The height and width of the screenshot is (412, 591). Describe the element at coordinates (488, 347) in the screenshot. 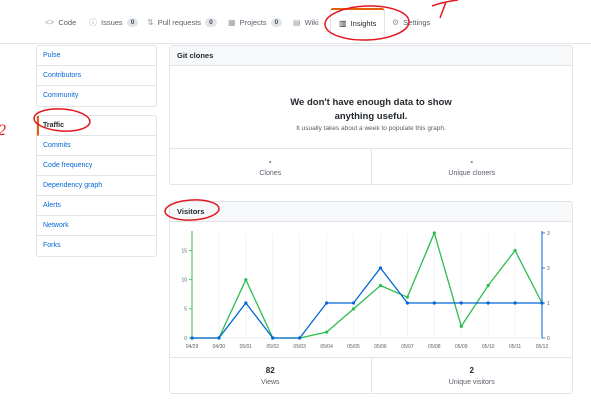

I see `x-tick-label: 05/10` at that location.